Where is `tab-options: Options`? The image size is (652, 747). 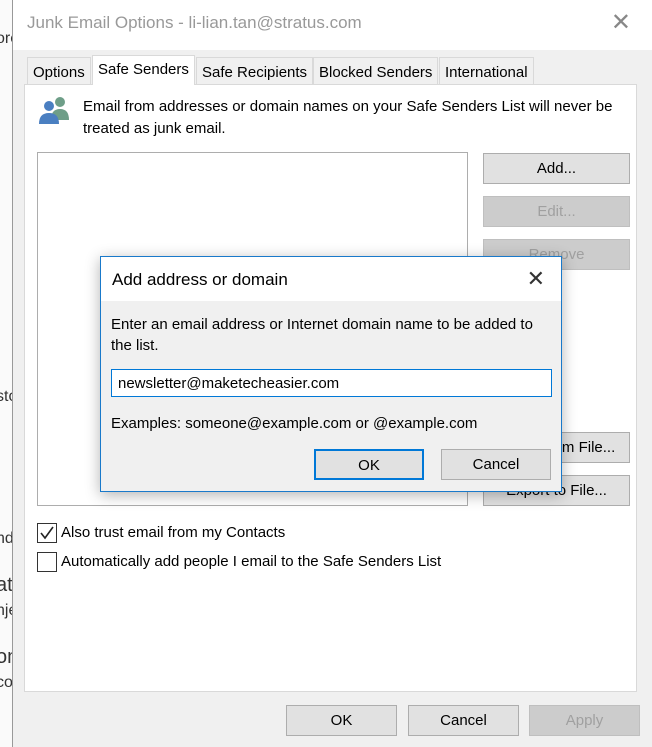 tab-options: Options is located at coordinates (59, 70).